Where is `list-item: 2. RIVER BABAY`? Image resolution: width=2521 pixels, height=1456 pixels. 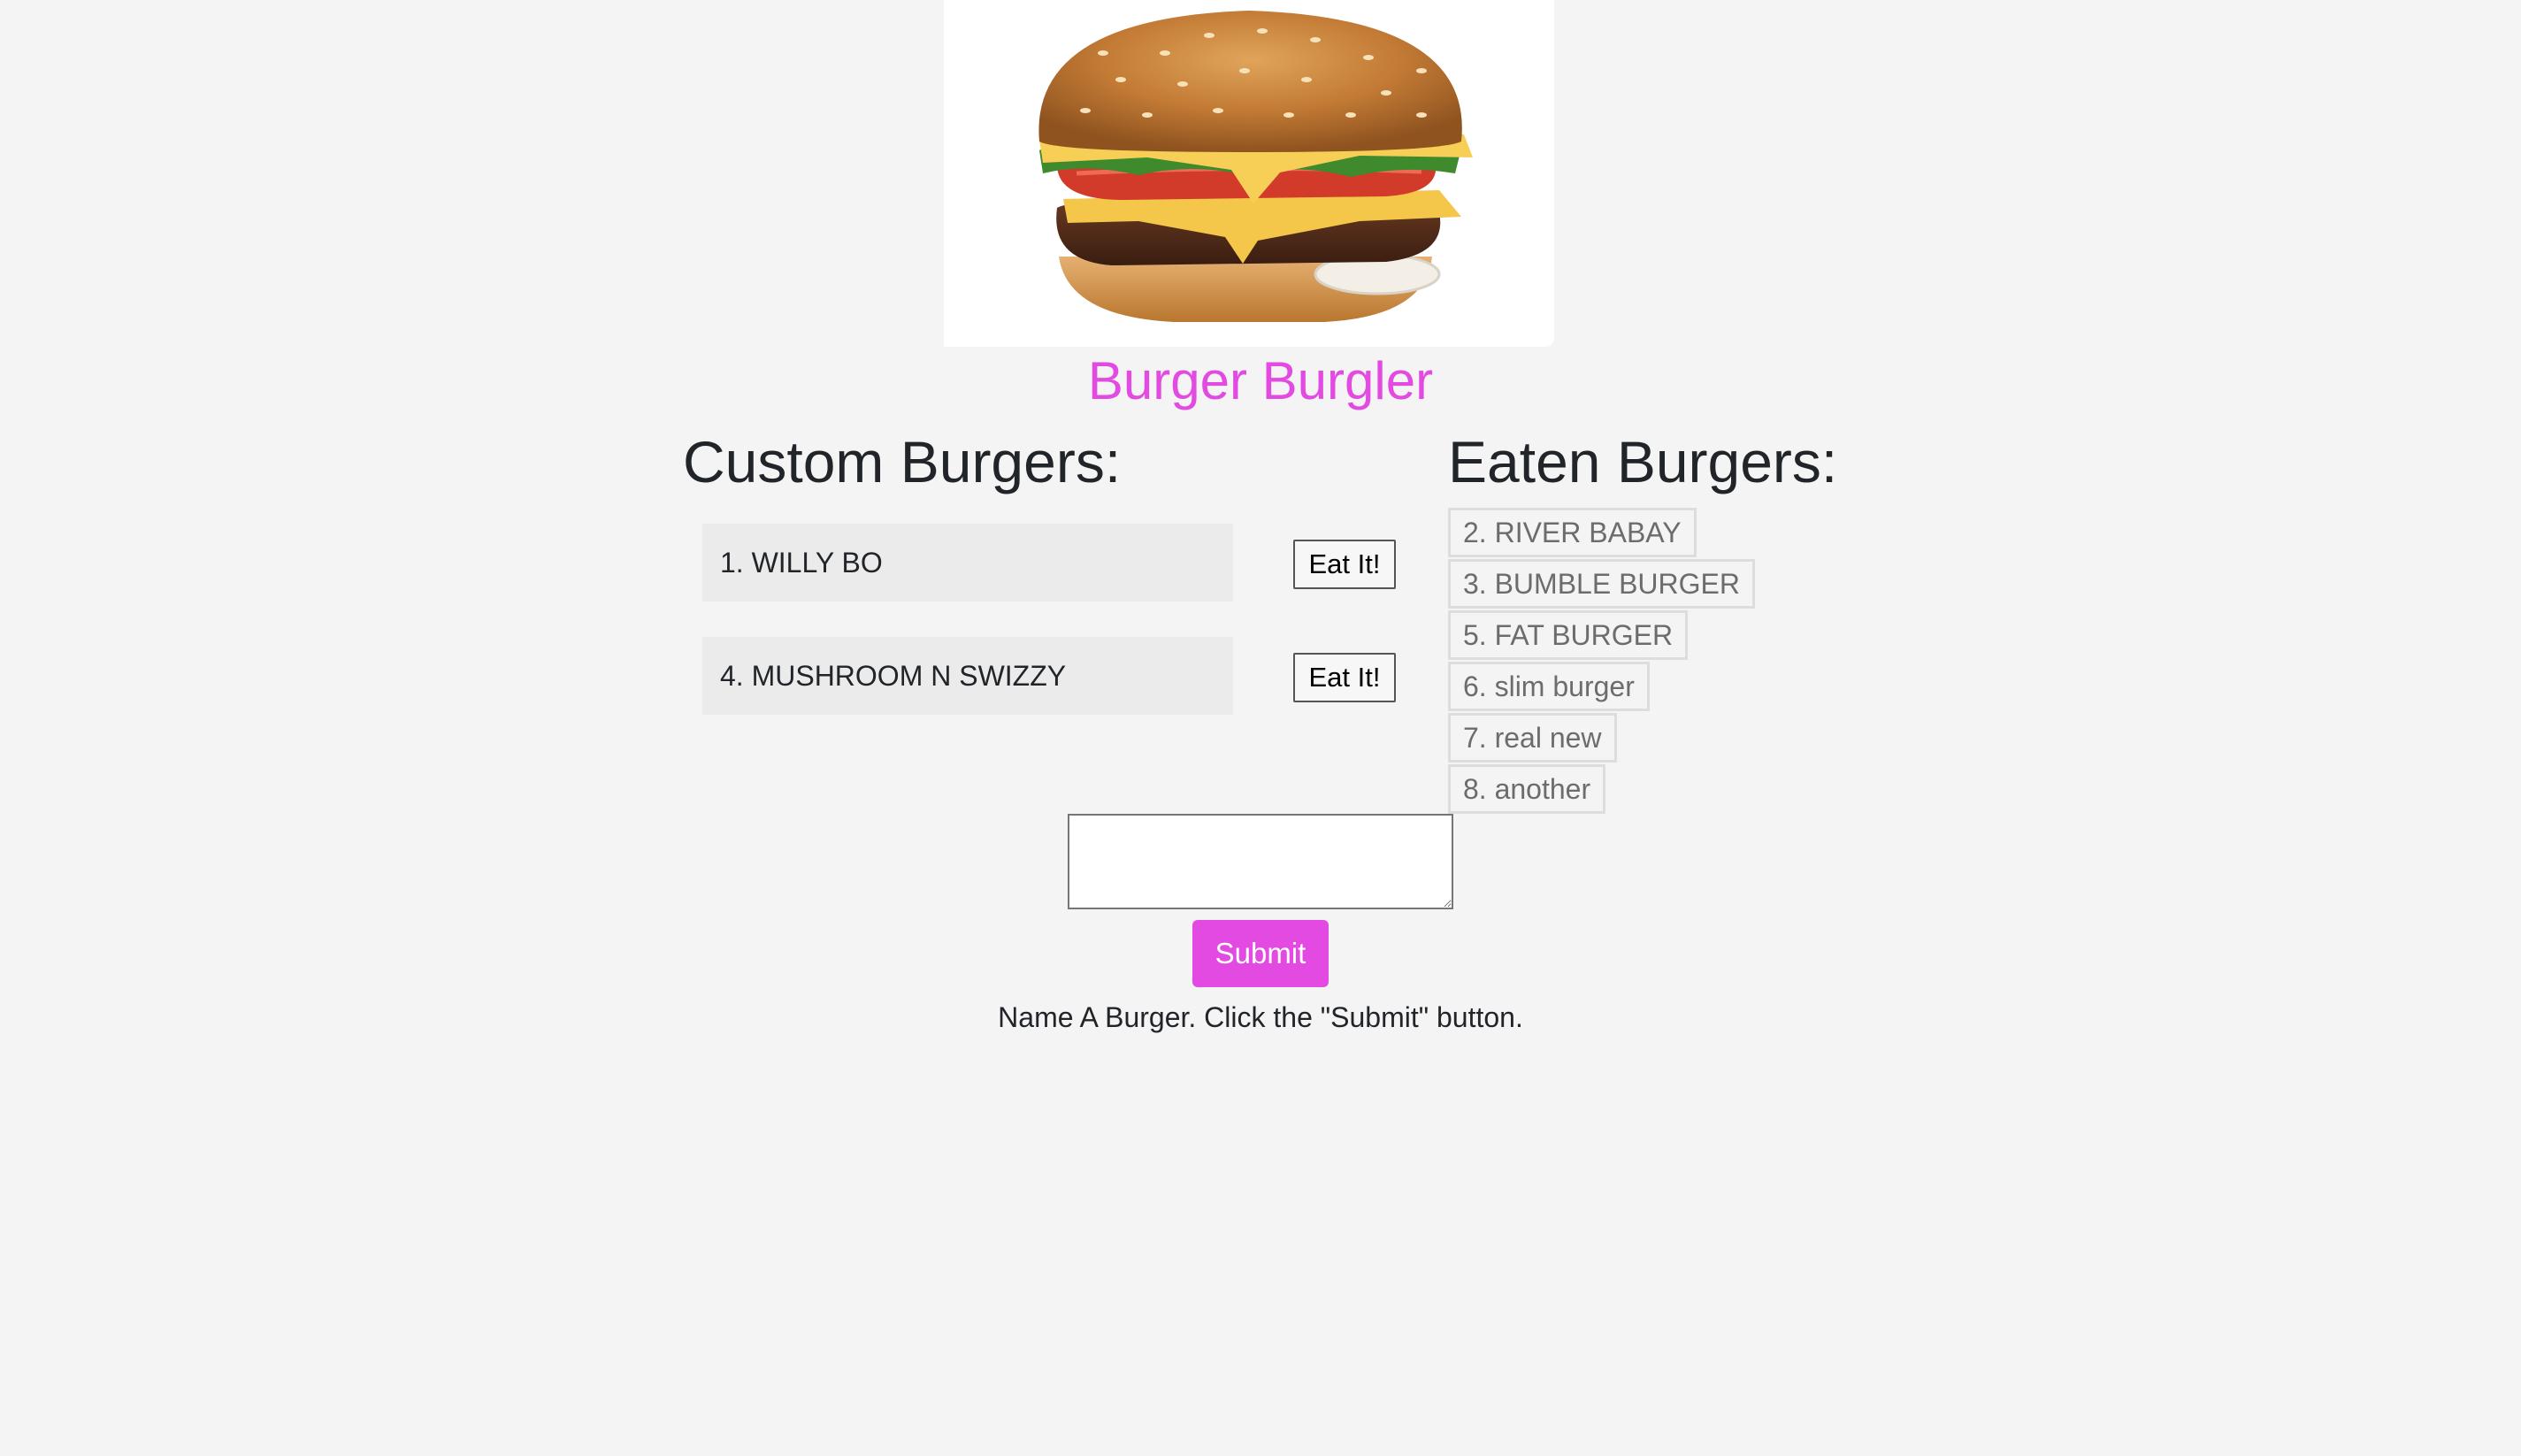
list-item: 2. RIVER BABAY is located at coordinates (1572, 532).